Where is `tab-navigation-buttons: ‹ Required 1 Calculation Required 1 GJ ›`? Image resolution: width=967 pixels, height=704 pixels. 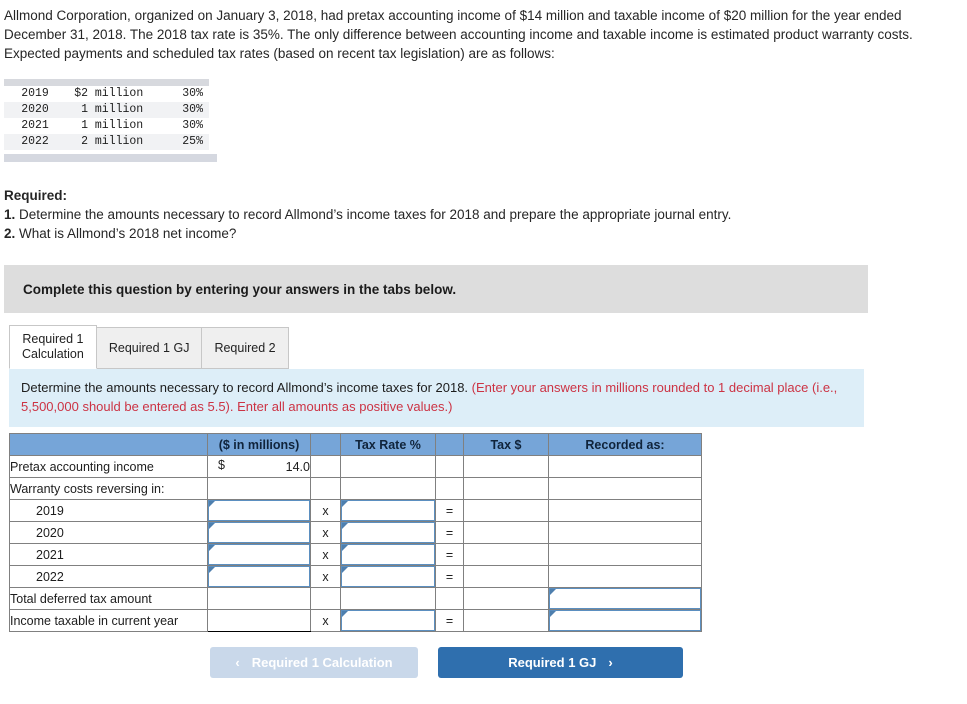
tab-navigation-buttons: ‹ Required 1 Calculation Required 1 GJ › is located at coordinates (483, 662).